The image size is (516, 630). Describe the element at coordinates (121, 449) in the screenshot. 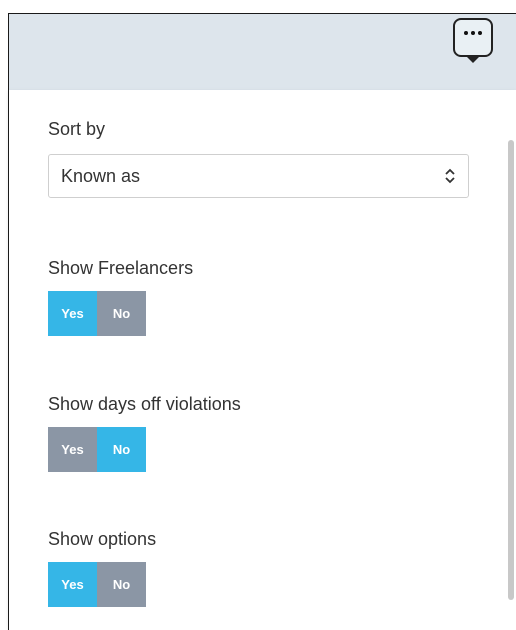

I see `show-days-off-violations-no-button: No` at that location.